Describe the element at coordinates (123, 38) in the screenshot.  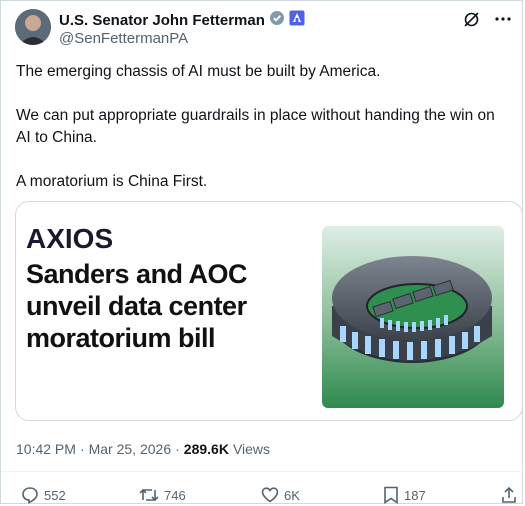
I see `author-handle: @SenFettermanPA` at that location.